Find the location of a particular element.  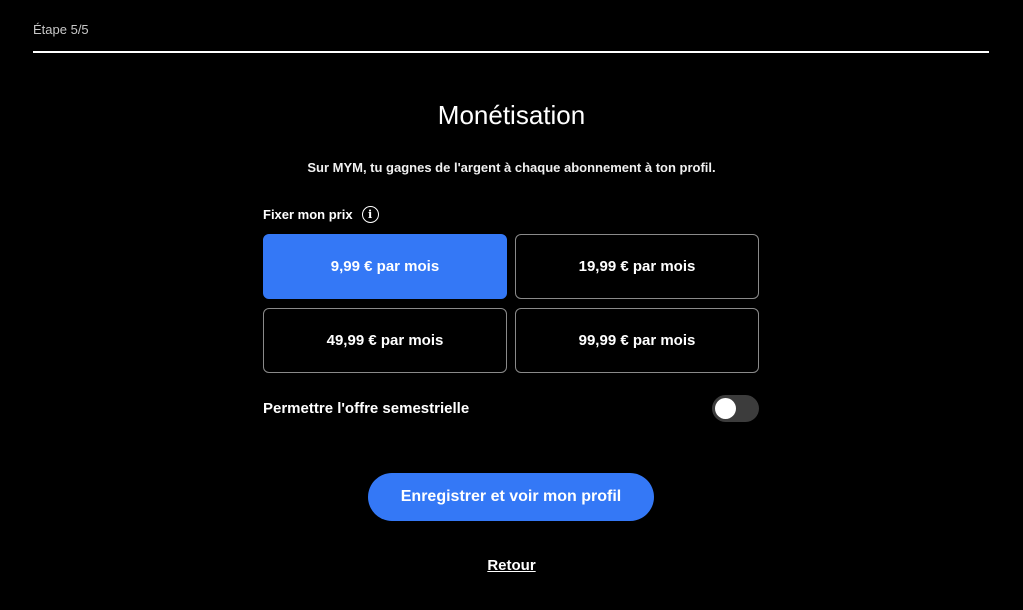

progress-bar is located at coordinates (511, 52).